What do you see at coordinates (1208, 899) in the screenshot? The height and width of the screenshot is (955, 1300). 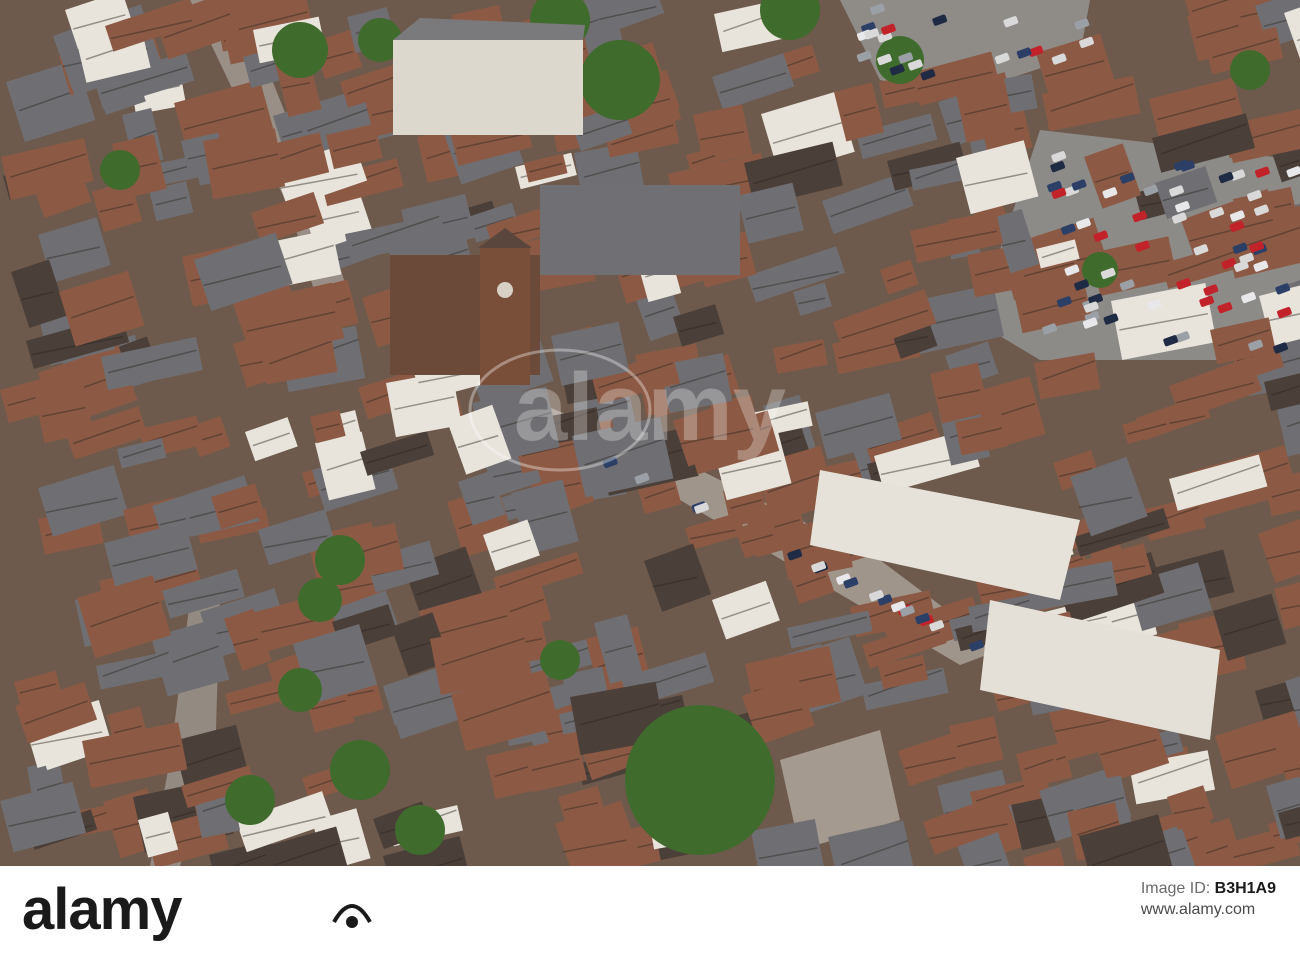 I see `image-meta: Image ID: B3H1A9 www.alamy.com` at bounding box center [1208, 899].